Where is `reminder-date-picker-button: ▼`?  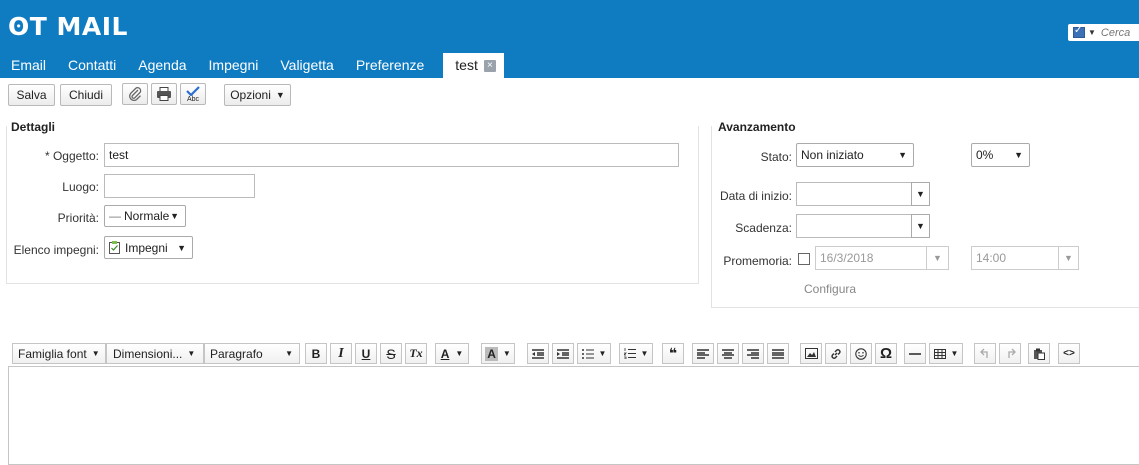 reminder-date-picker-button: ▼ is located at coordinates (937, 258).